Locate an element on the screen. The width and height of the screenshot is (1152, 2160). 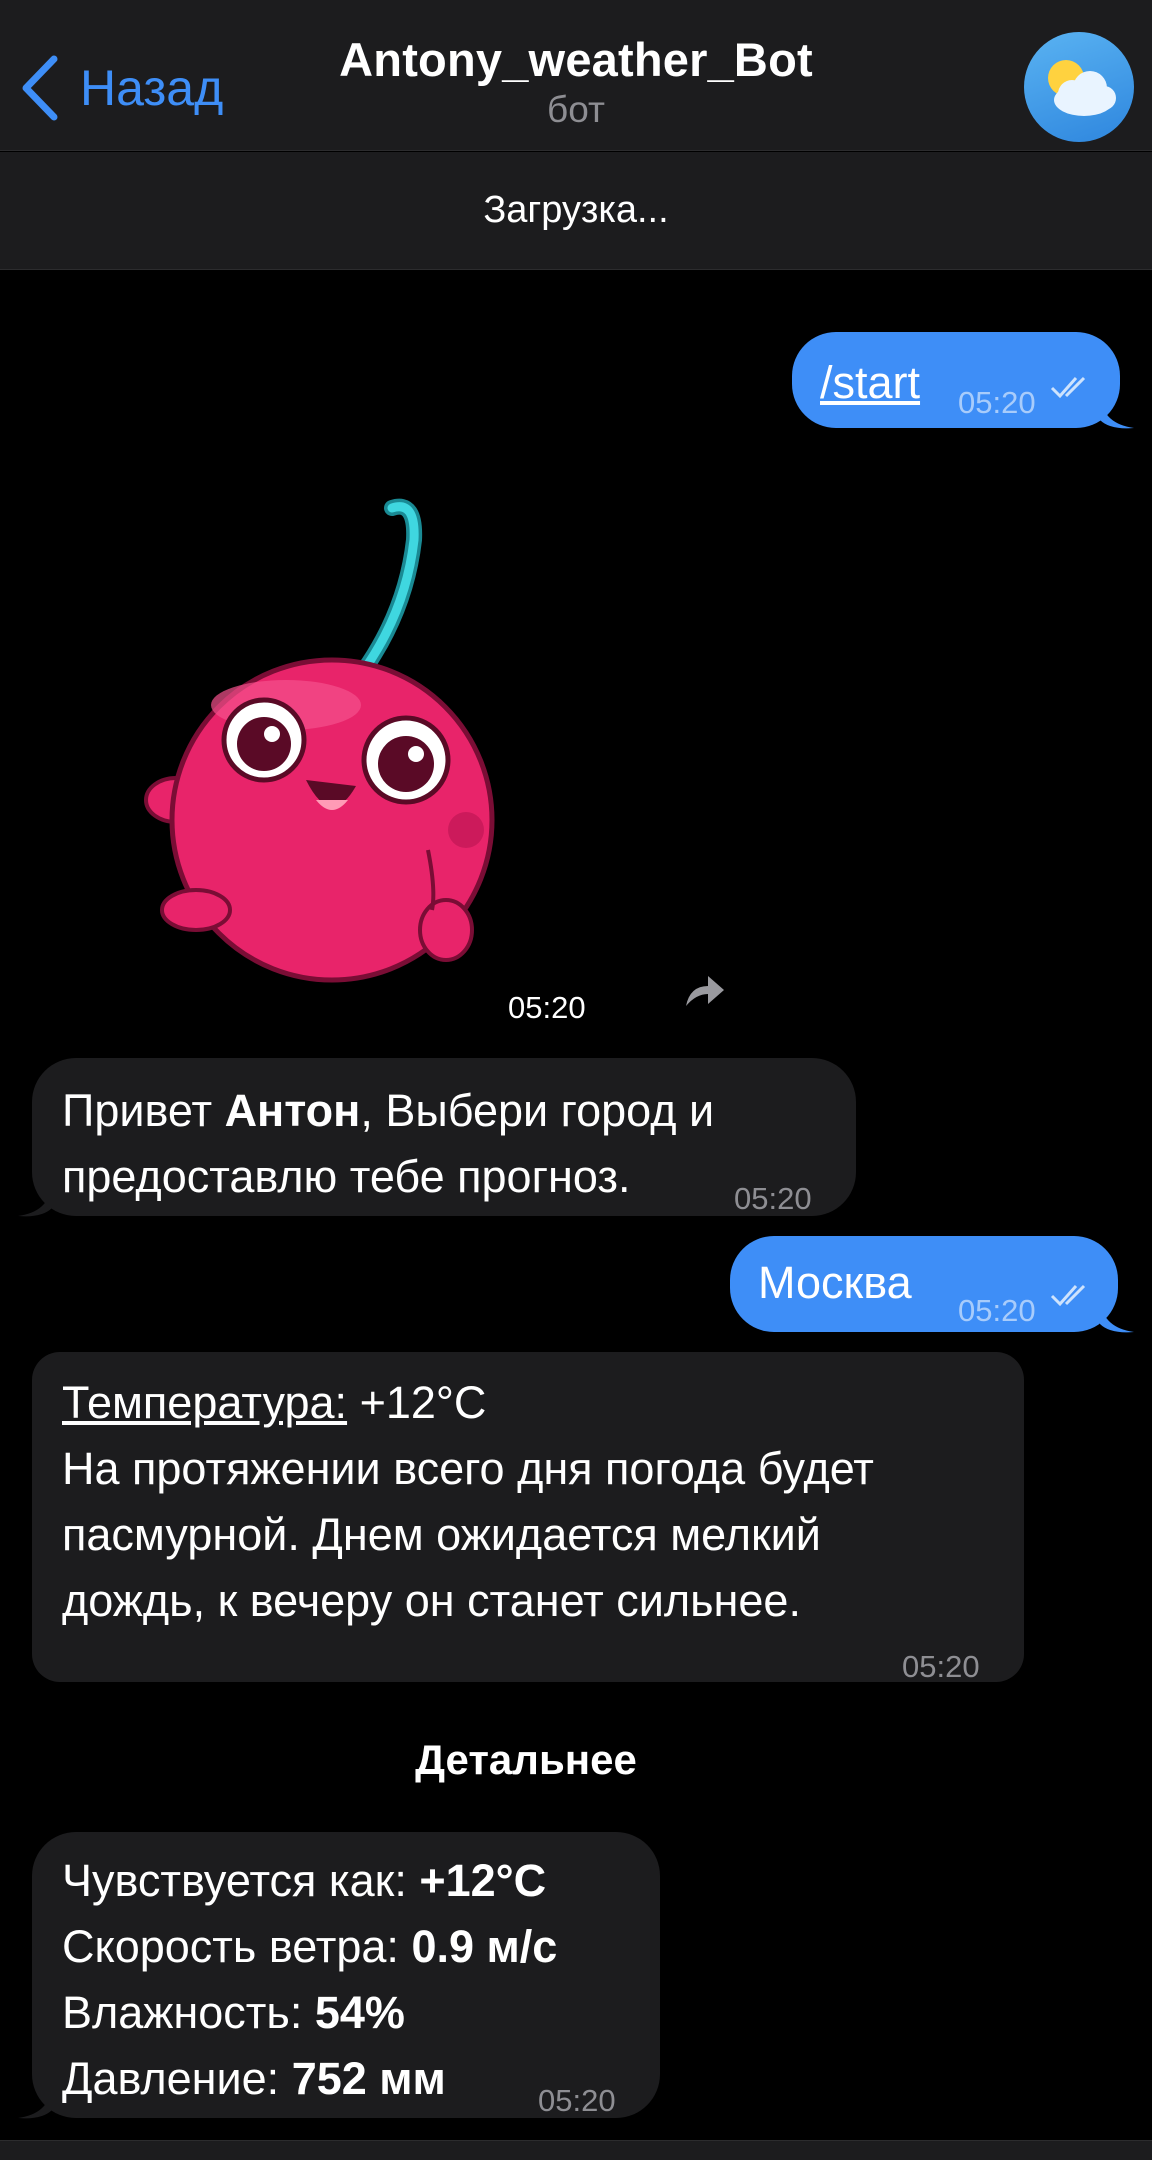
chat-header: Назад Antony_weather_Bot бот is located at coordinates (576, 75).